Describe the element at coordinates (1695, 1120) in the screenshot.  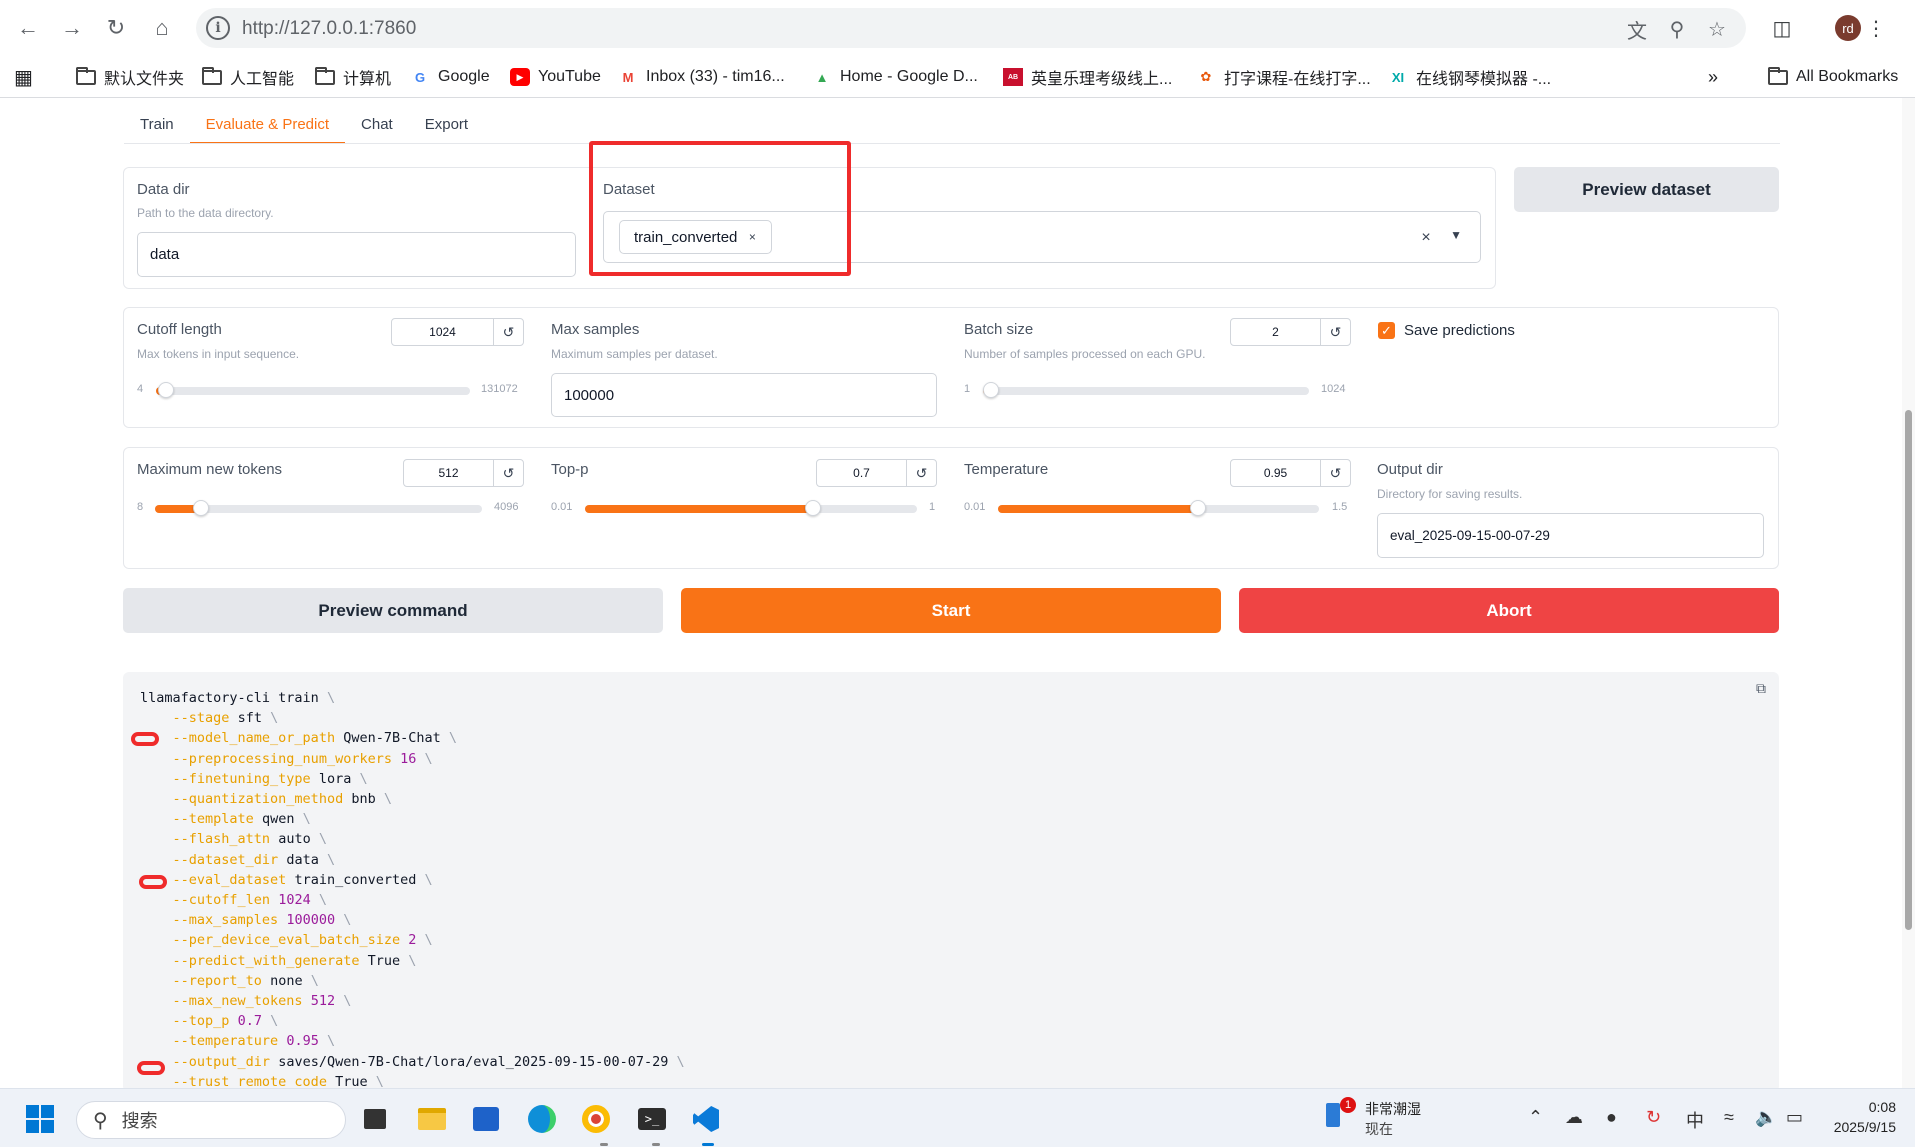
I see `ime-indicator: 中` at that location.